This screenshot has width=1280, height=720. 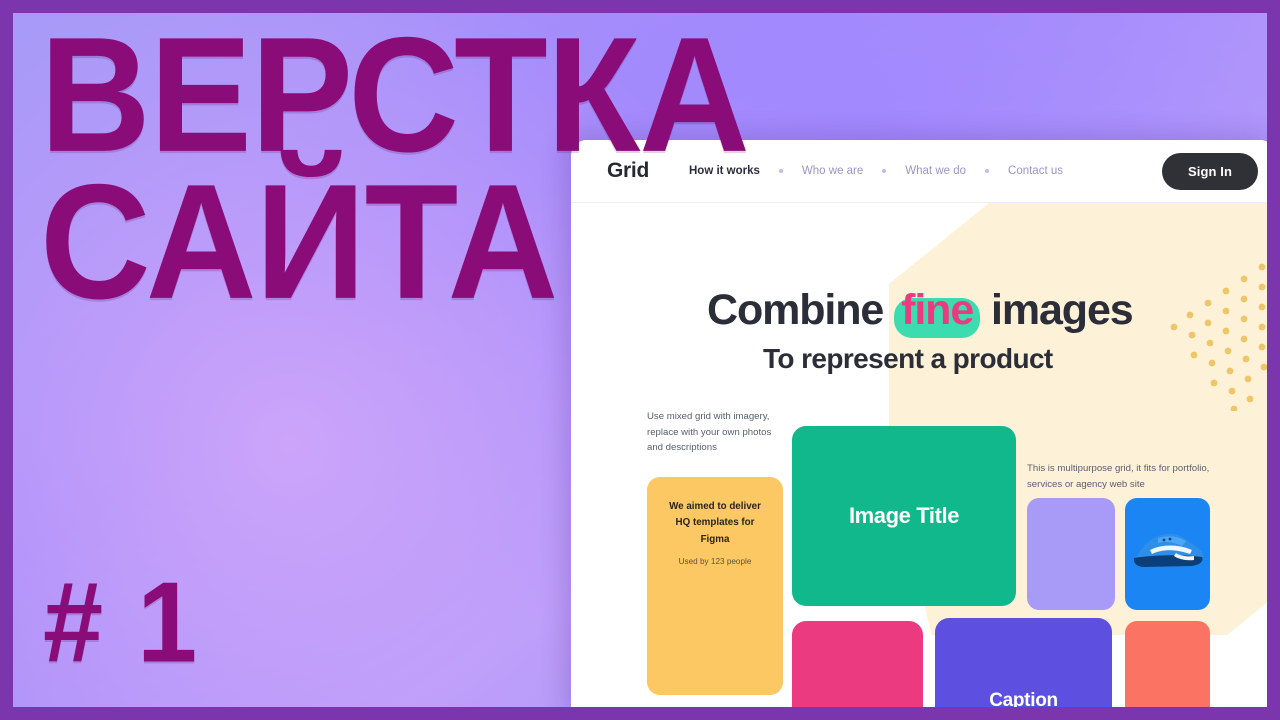 What do you see at coordinates (1168, 550) in the screenshot?
I see `sneaker-icon` at bounding box center [1168, 550].